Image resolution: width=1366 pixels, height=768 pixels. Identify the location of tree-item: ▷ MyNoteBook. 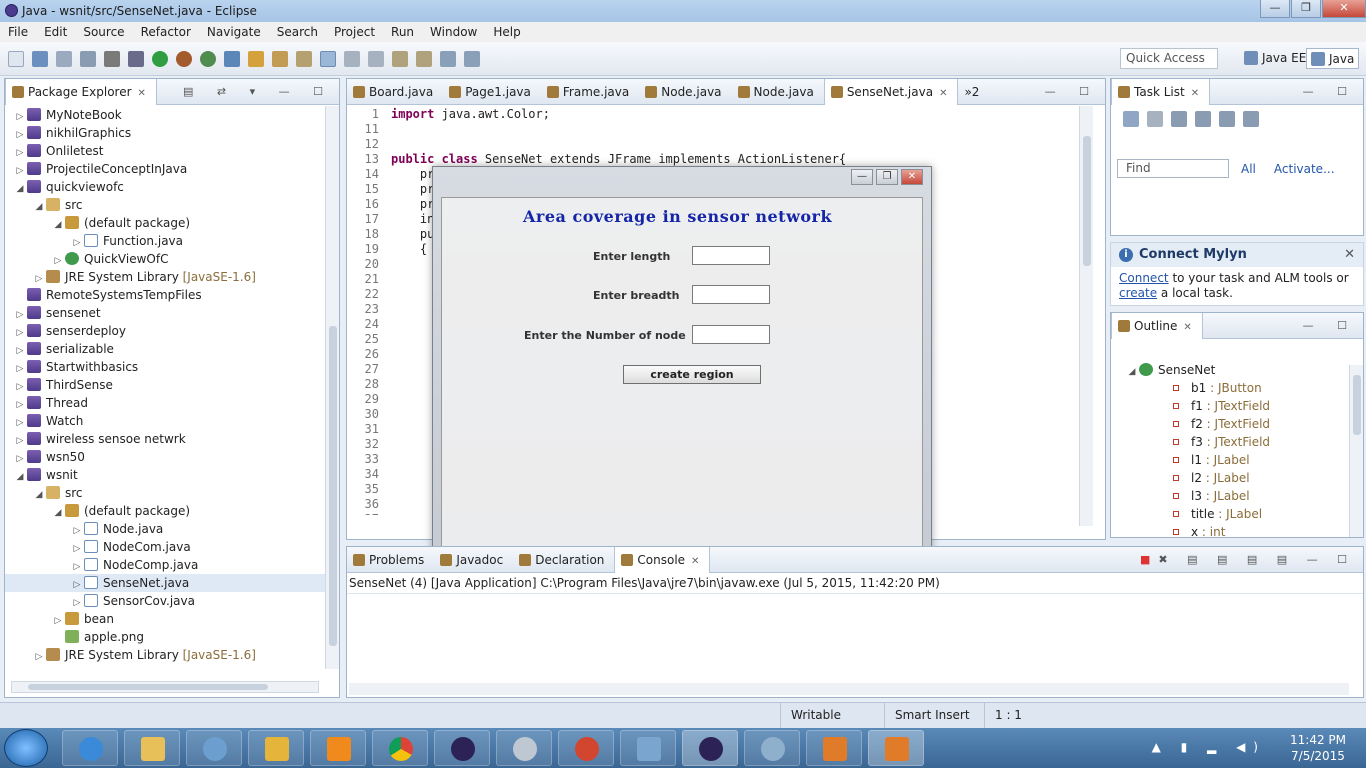
(172, 115).